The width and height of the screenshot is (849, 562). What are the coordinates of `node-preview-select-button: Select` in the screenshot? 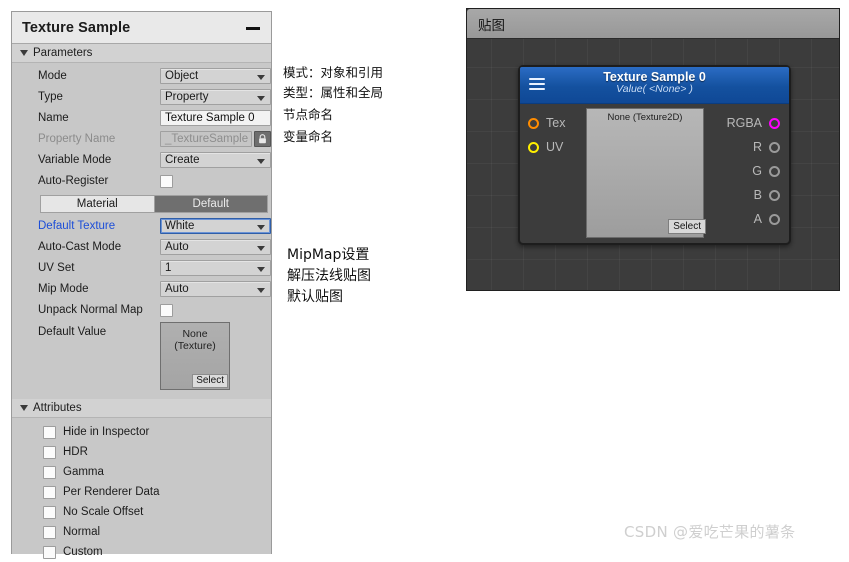 It's located at (687, 226).